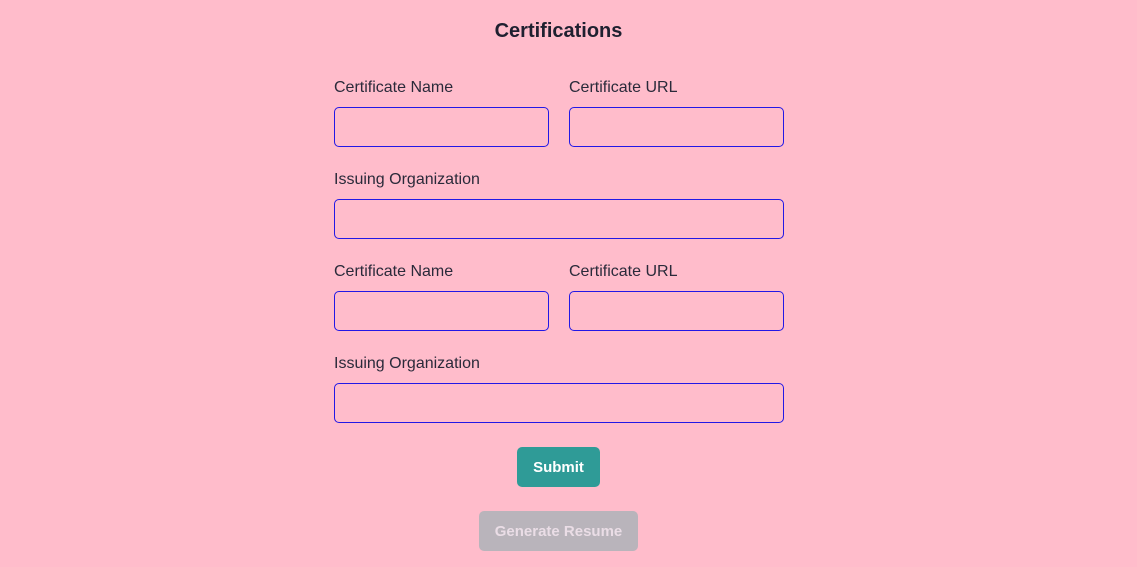 Image resolution: width=1137 pixels, height=567 pixels. I want to click on submit-button: Submit, so click(558, 467).